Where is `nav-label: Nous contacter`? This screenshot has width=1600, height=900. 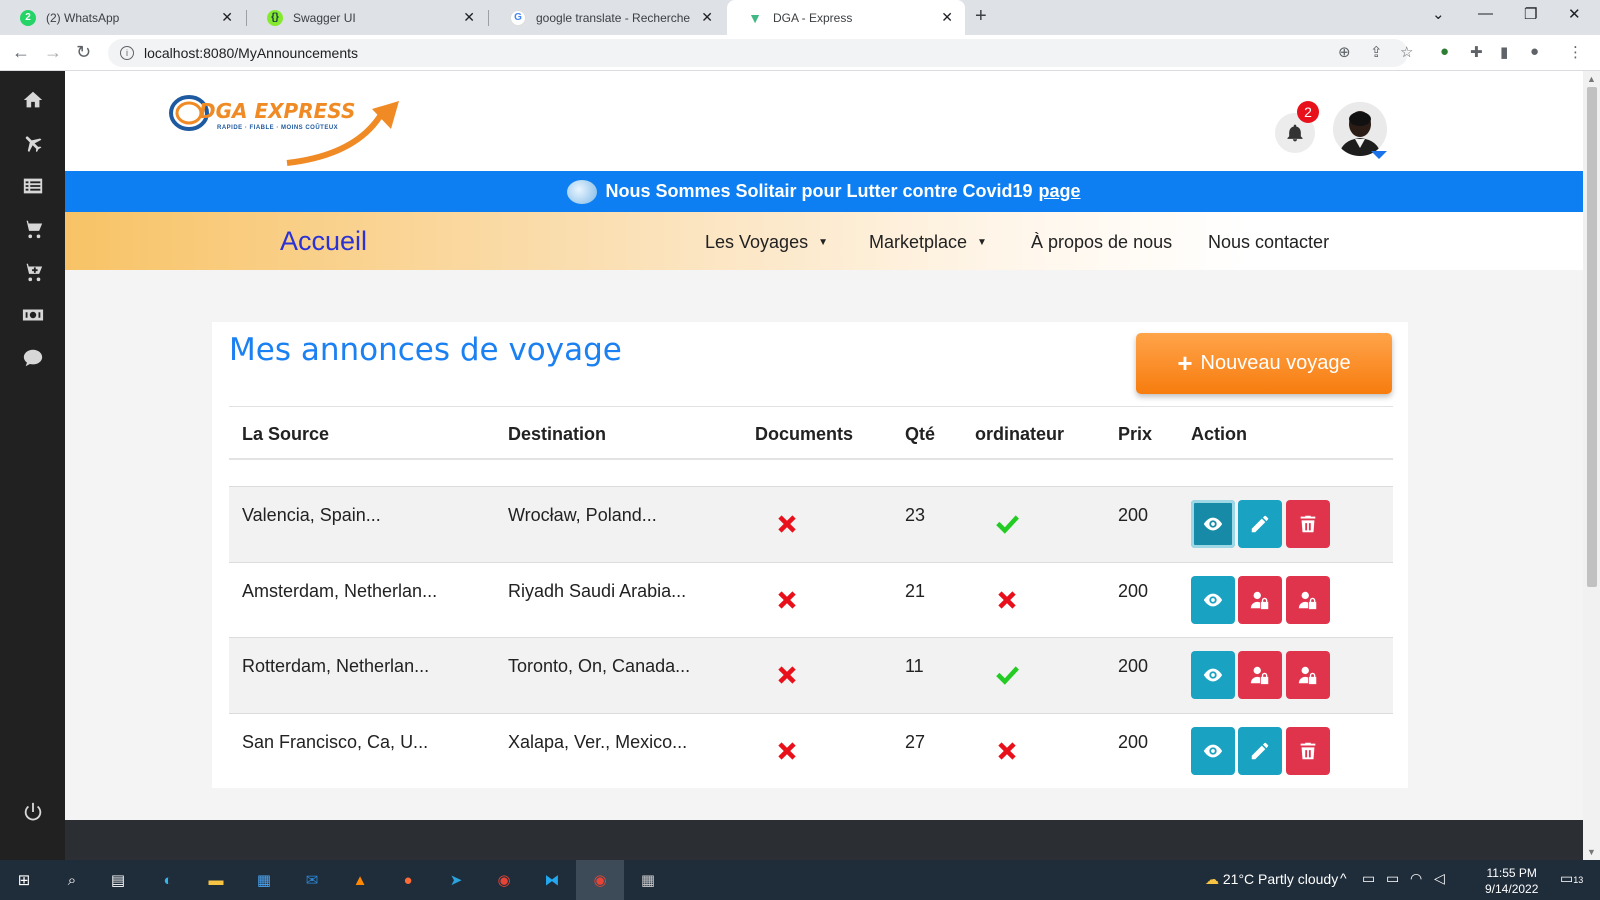
nav-label: Nous contacter is located at coordinates (1269, 242).